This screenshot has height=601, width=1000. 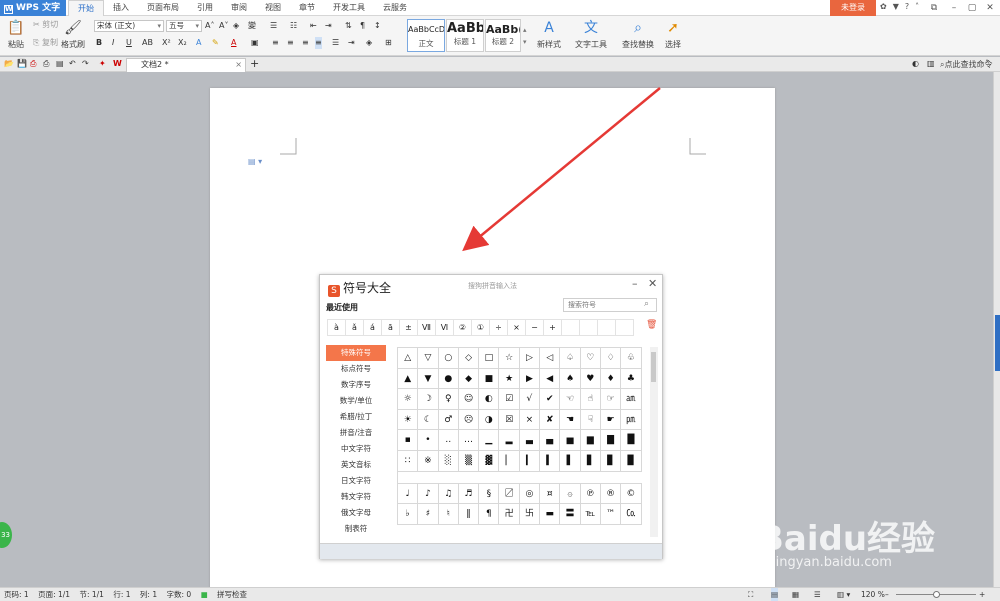 I want to click on open-icon: 📂, so click(x=9, y=64).